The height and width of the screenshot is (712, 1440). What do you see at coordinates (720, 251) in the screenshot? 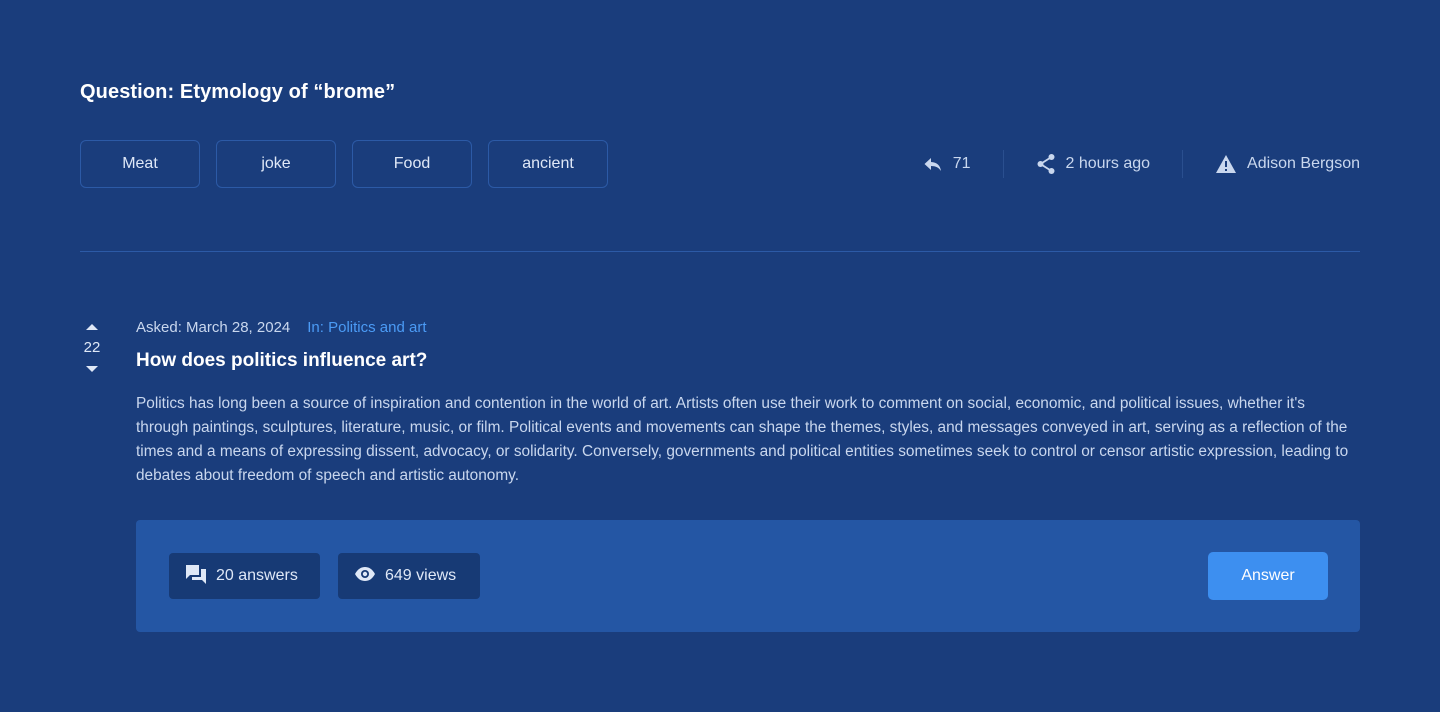
I see `section-divider` at bounding box center [720, 251].